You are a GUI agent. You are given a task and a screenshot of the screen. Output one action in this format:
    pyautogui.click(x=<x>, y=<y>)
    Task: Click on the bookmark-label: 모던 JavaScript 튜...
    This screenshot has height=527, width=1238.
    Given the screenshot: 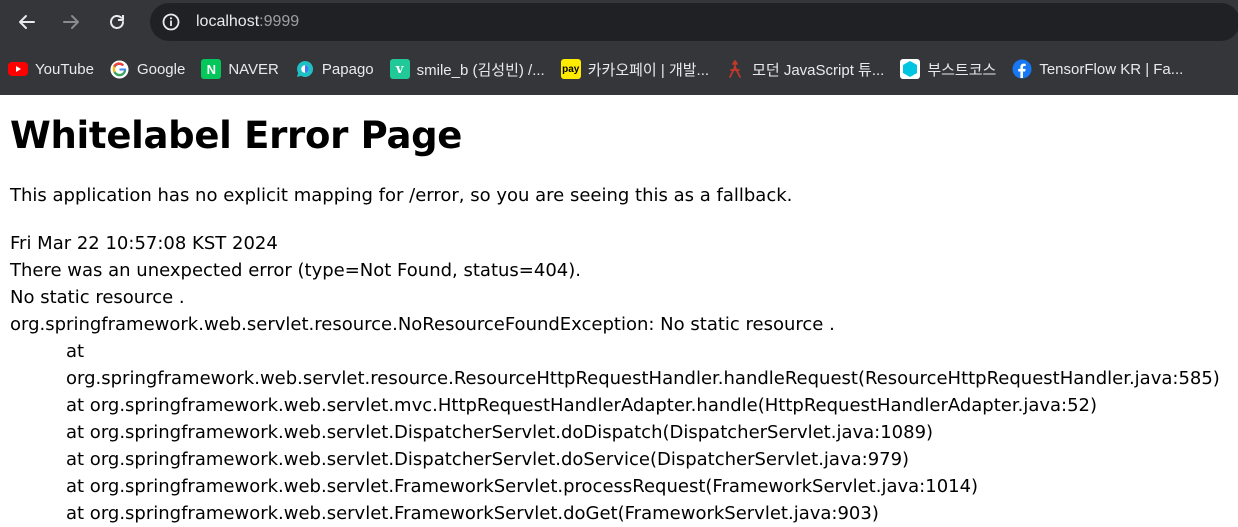 What is the action you would take?
    pyautogui.click(x=818, y=70)
    